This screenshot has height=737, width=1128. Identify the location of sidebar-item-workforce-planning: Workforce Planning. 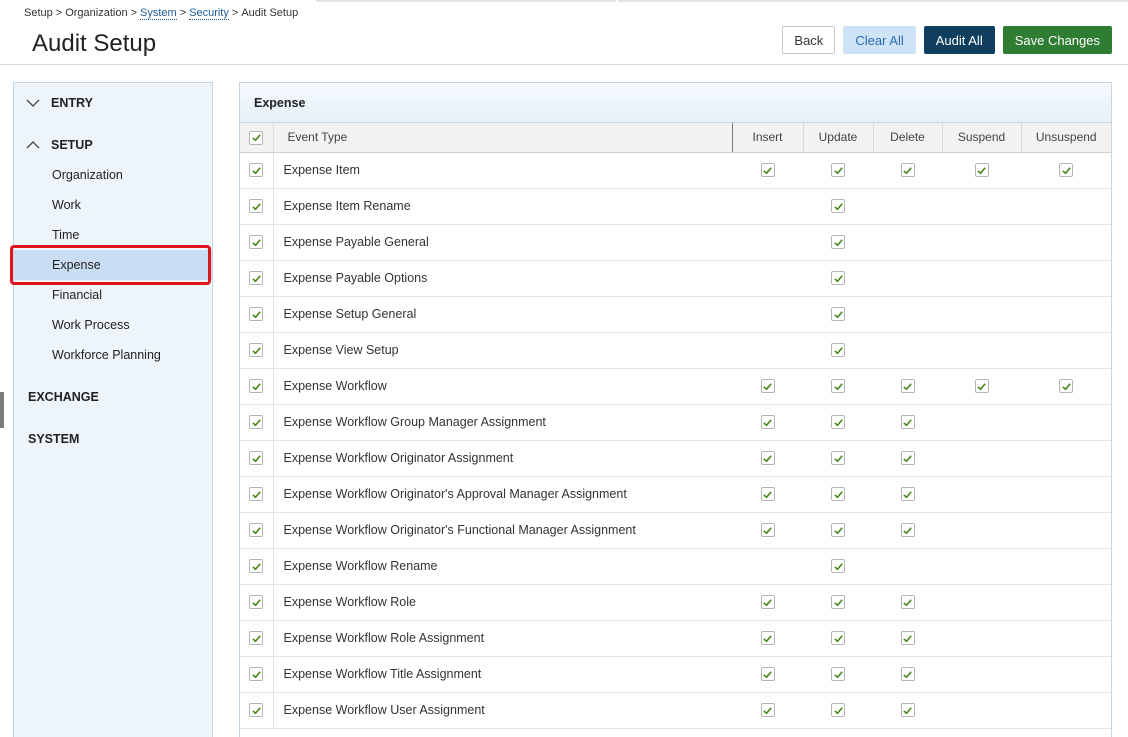
(113, 355).